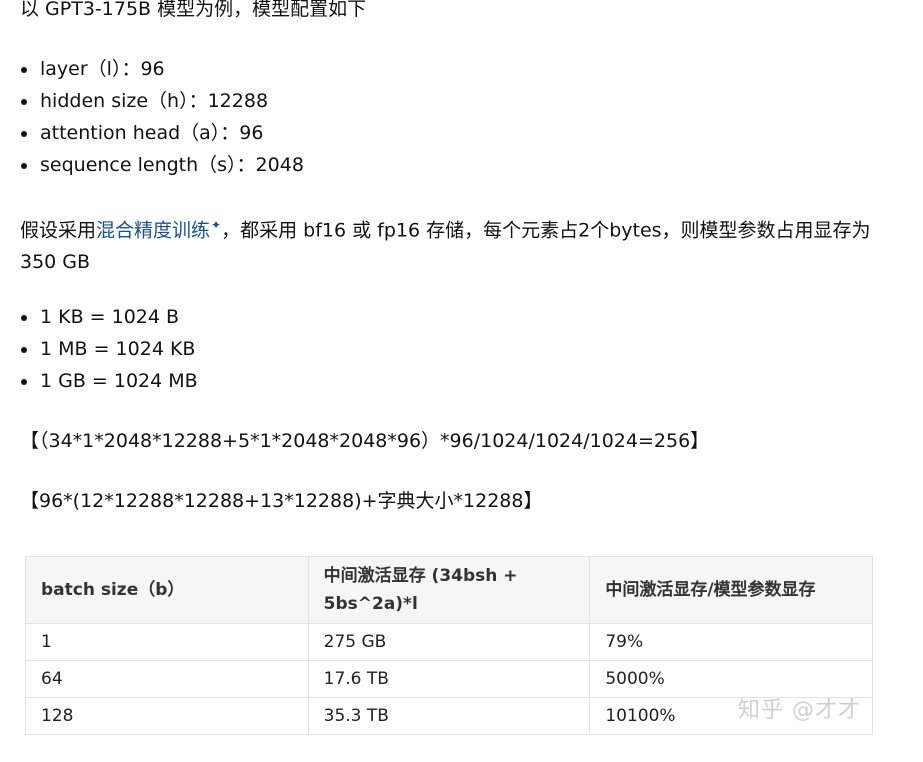 This screenshot has width=923, height=762. Describe the element at coordinates (102, 69) in the screenshot. I see `list-item-text: layer（l）：96` at that location.